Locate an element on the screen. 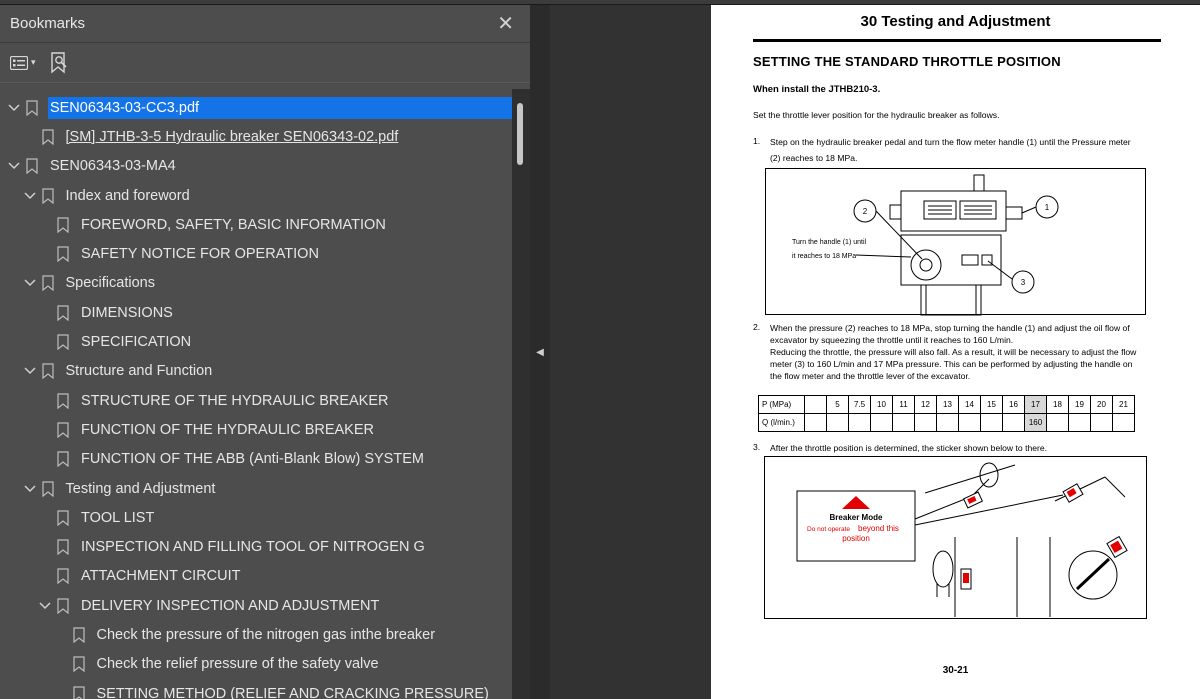 This screenshot has height=699, width=1200. table-cell: 14 is located at coordinates (969, 404).